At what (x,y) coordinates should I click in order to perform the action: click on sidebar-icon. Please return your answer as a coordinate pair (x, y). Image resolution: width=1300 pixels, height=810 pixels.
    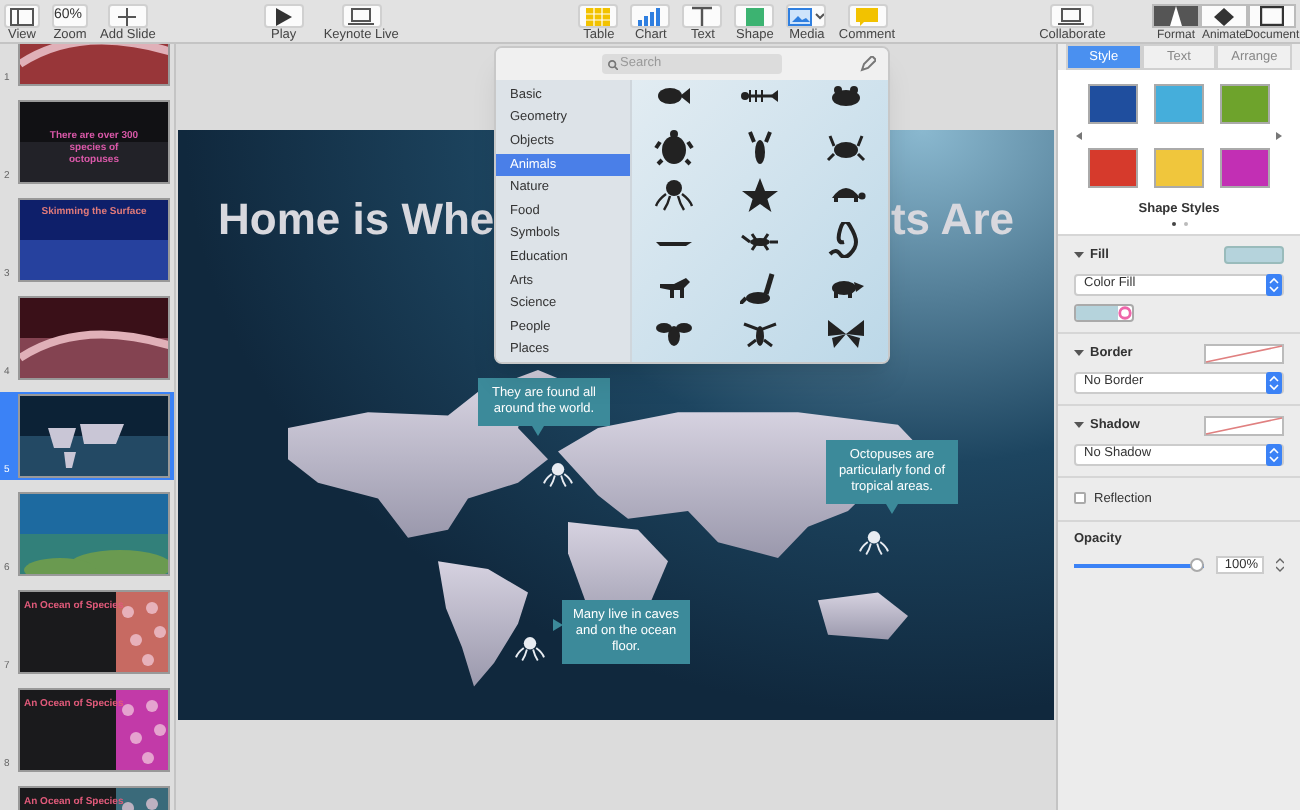
    Looking at the image, I should click on (22, 16).